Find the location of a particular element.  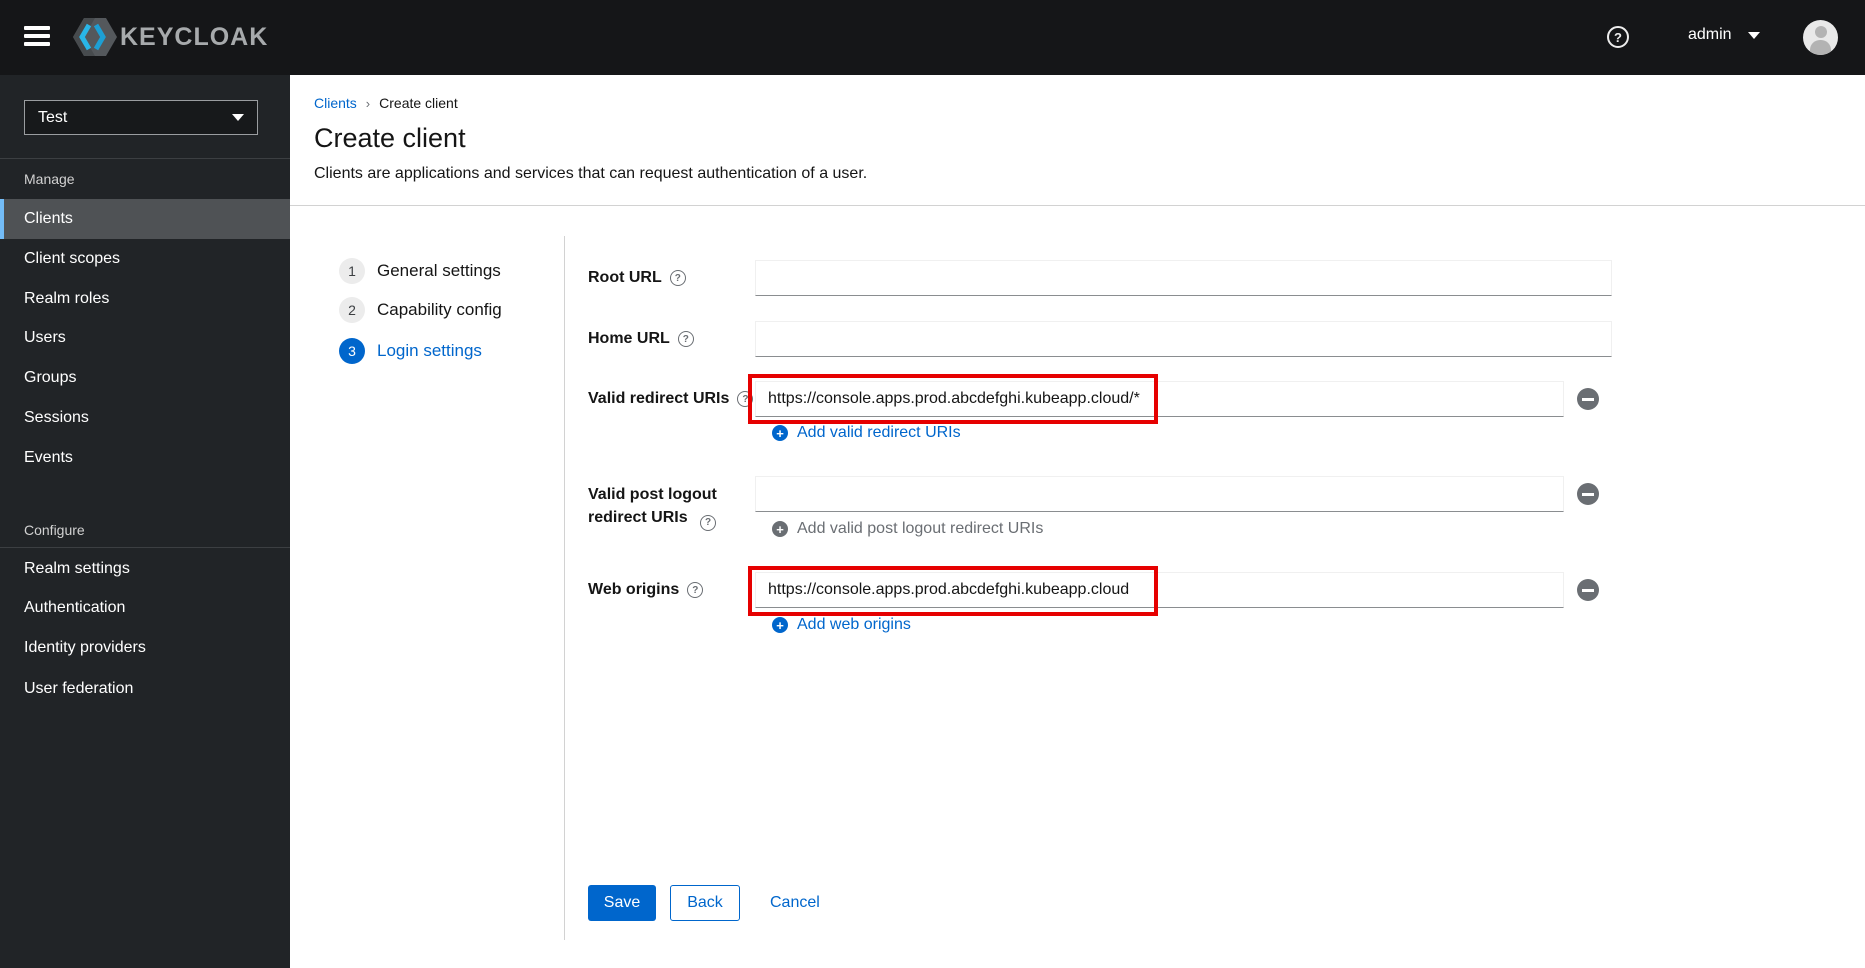

valid-post-logout-redirect-uris-label: Valid post logout redirect URIs ? is located at coordinates (672, 507).